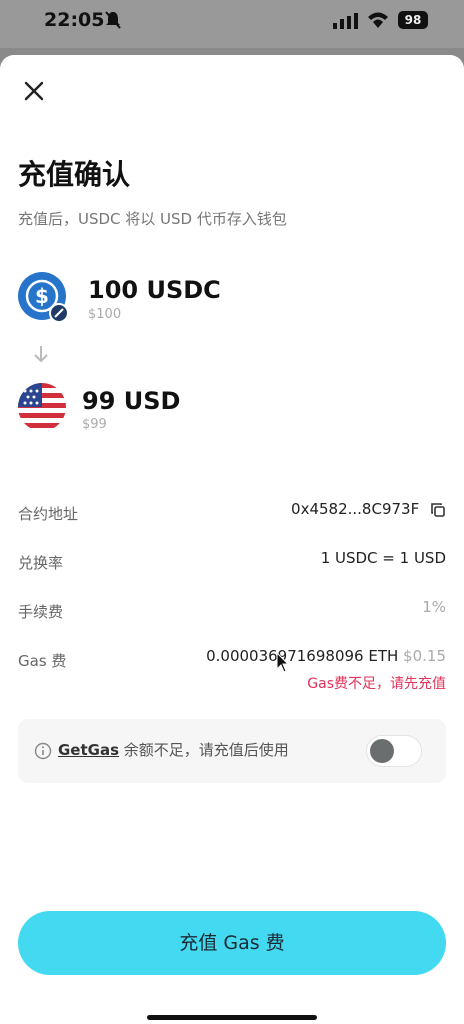  I want to click on gas-warning: Gas费不足，请先充值, so click(376, 684).